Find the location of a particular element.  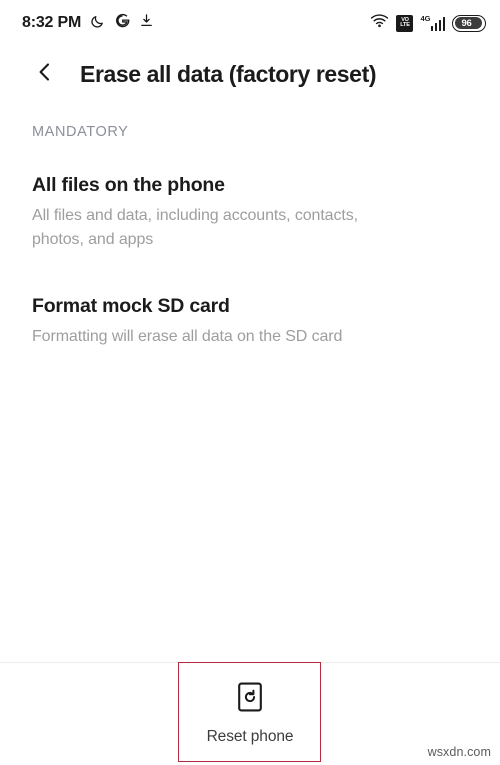

status-bar-right: VO LTE 4G 96 is located at coordinates (428, 23).